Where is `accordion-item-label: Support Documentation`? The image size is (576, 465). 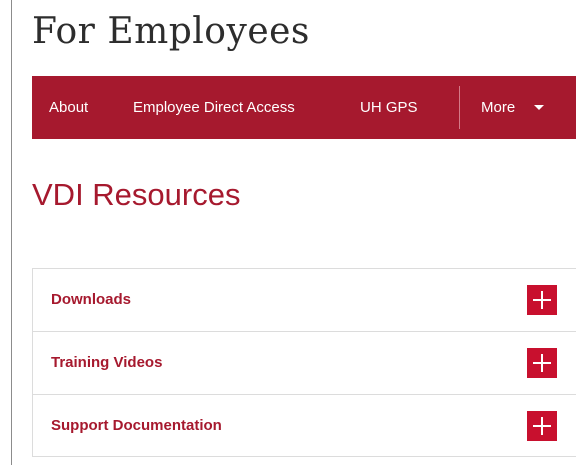
accordion-item-label: Support Documentation is located at coordinates (136, 426).